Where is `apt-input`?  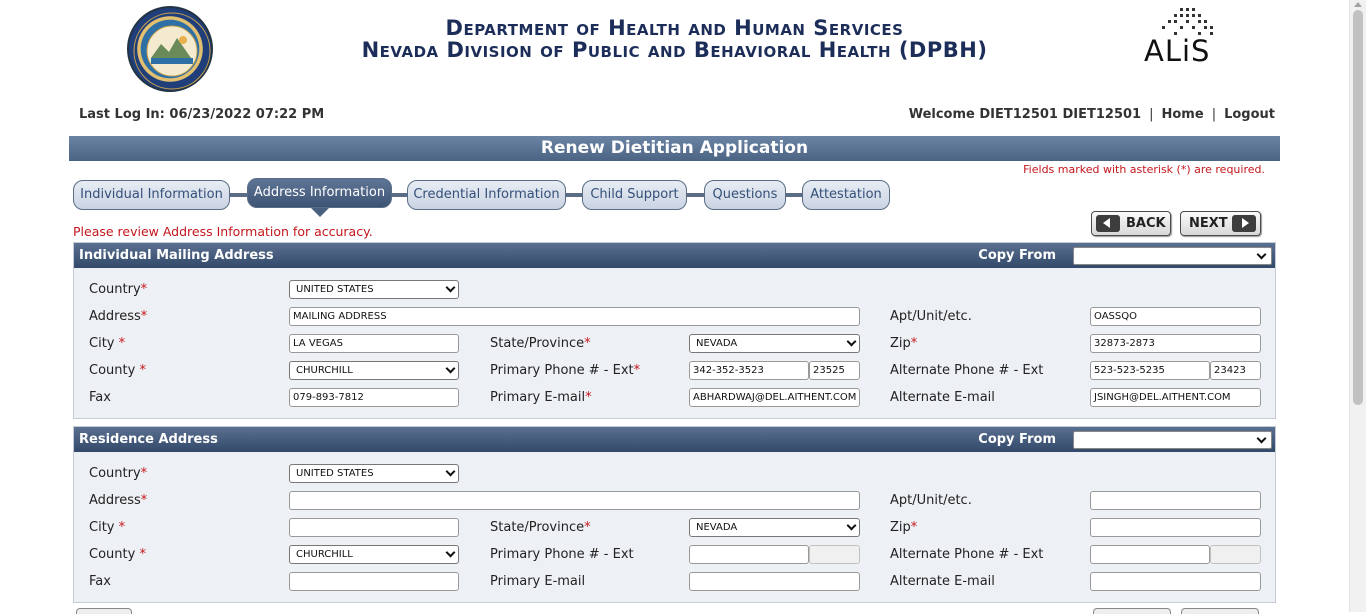 apt-input is located at coordinates (1175, 500).